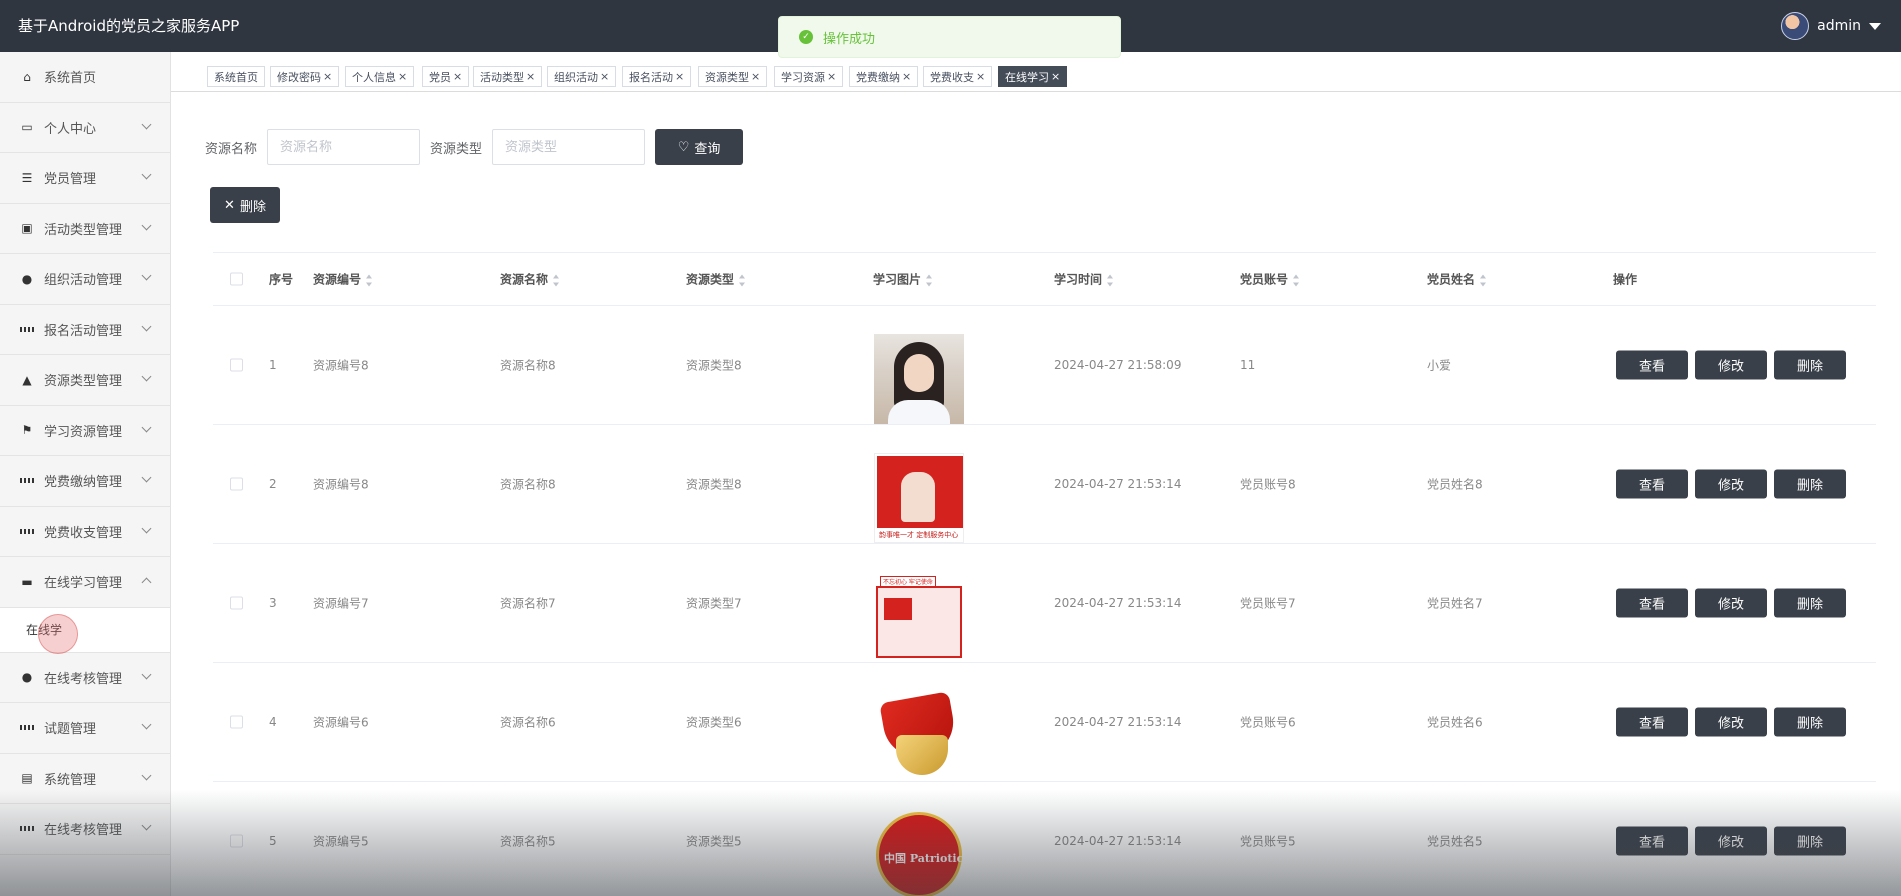 This screenshot has height=896, width=1901. I want to click on tag-signup-activity: 报名活动 ×, so click(657, 76).